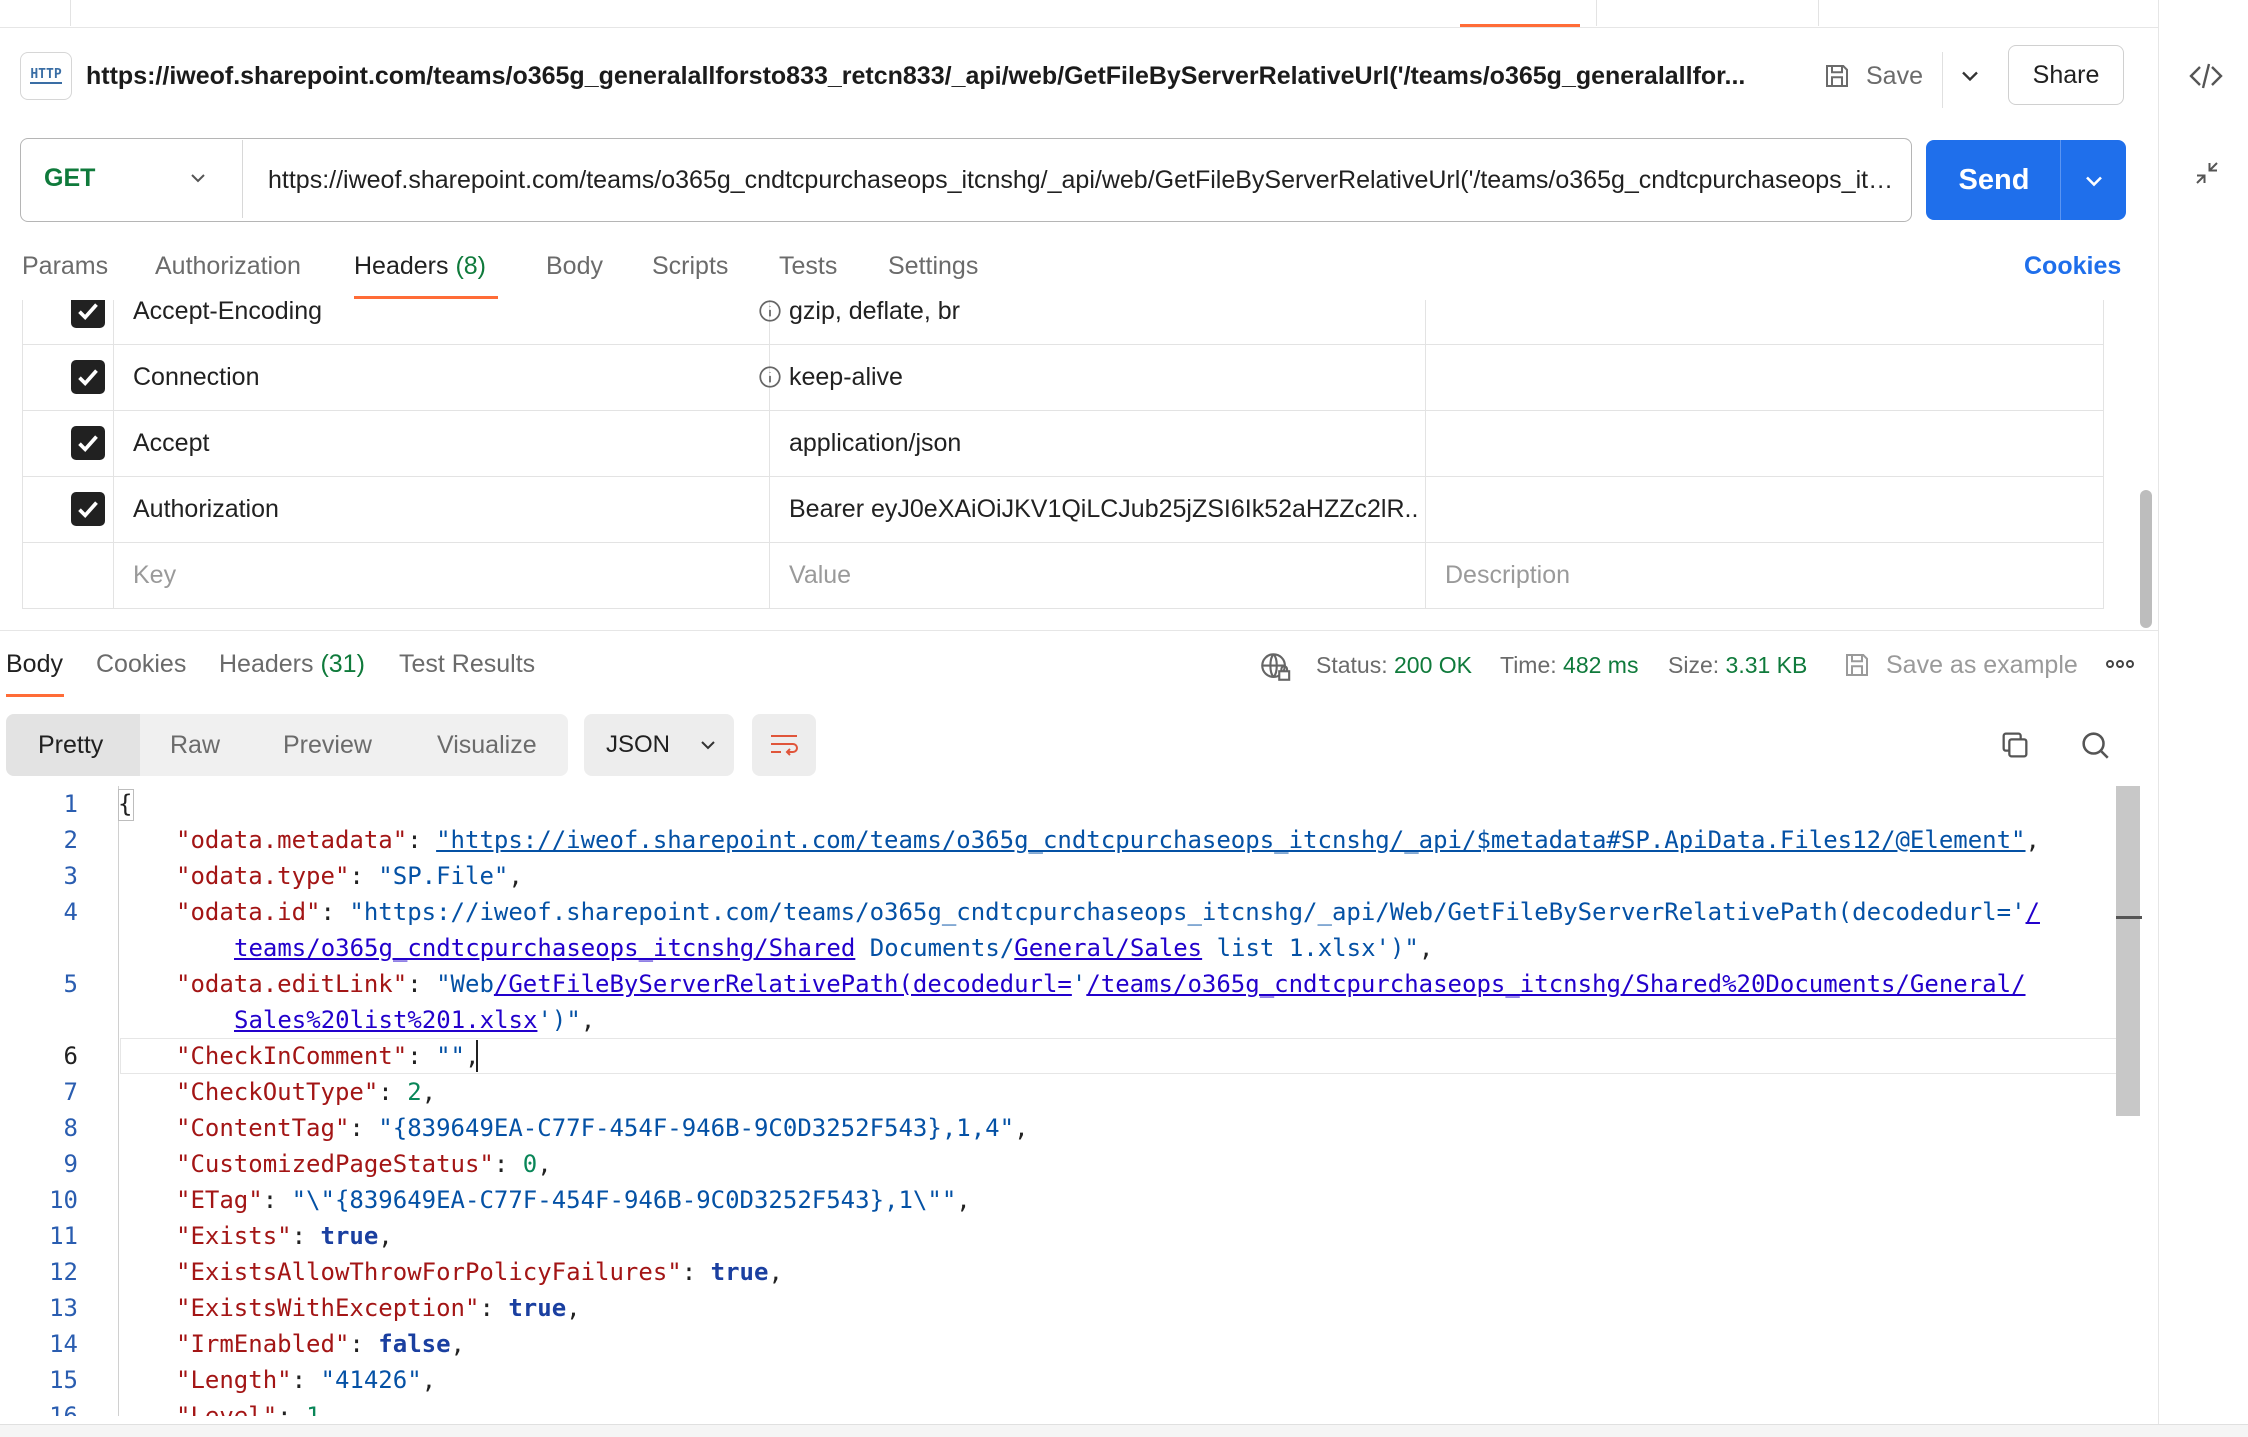  I want to click on json-key: "ETag", so click(219, 1200).